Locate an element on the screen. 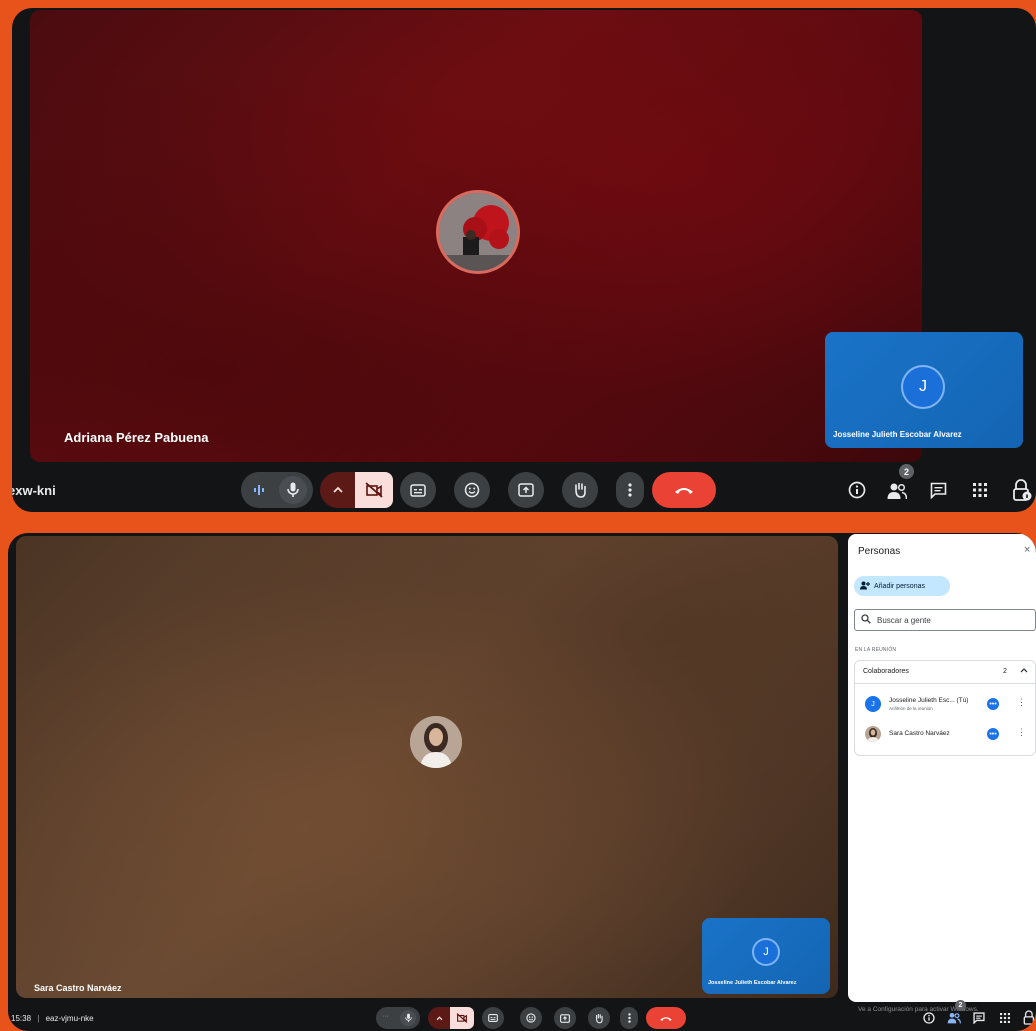 The height and width of the screenshot is (1031, 1036). control-bar: 15:38 | eaz-vjmu-nke ··· 2 is located at coordinates (522, 1015).